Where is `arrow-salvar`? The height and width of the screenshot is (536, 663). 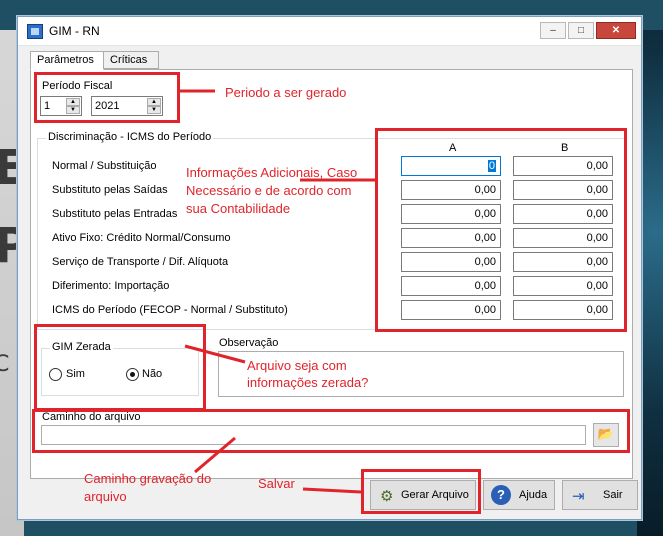
arrow-salvar is located at coordinates (332, 490).